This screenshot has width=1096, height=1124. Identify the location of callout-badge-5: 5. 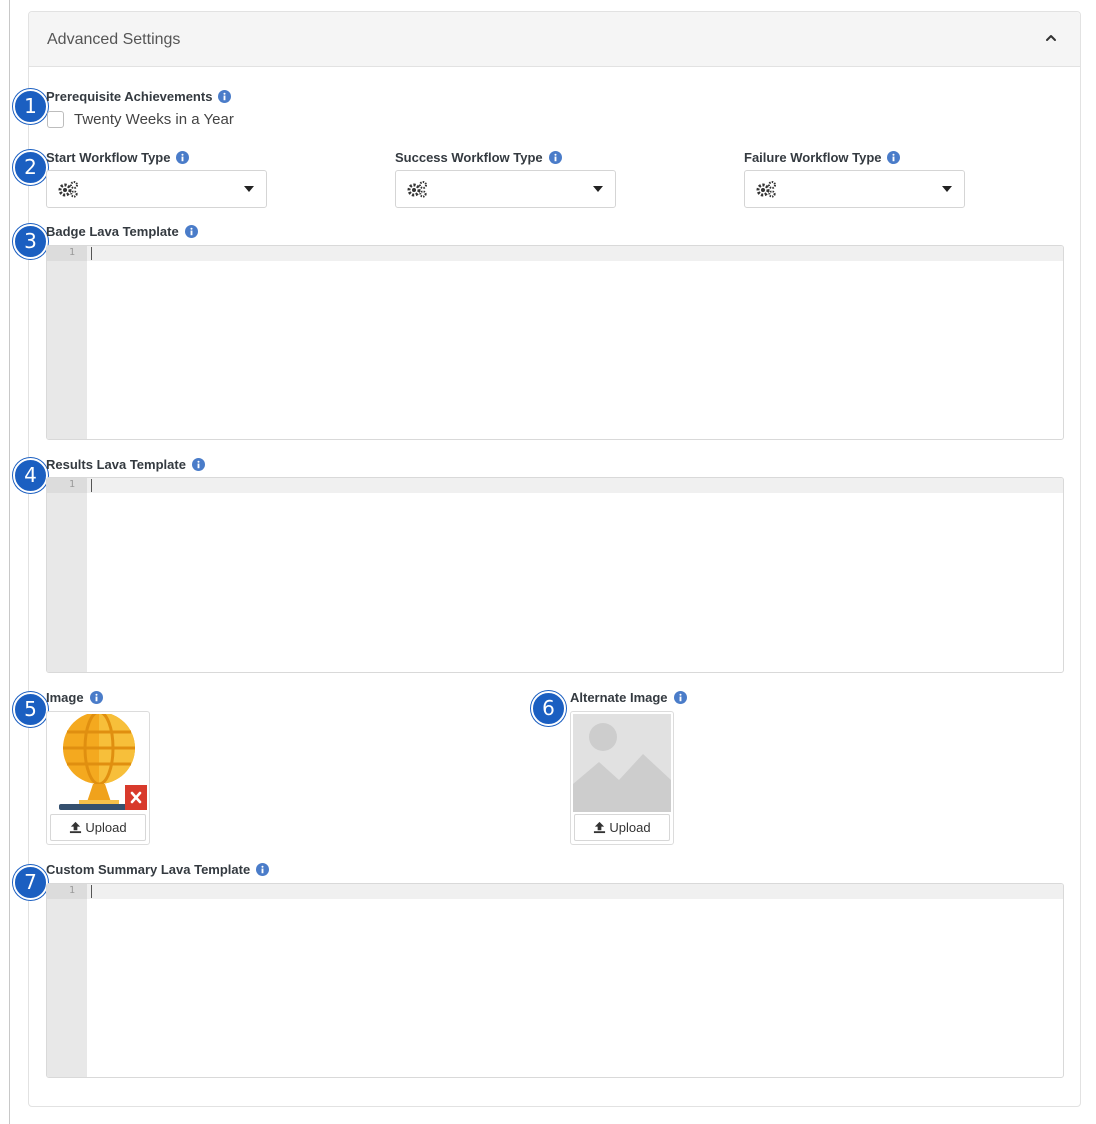
(30, 709).